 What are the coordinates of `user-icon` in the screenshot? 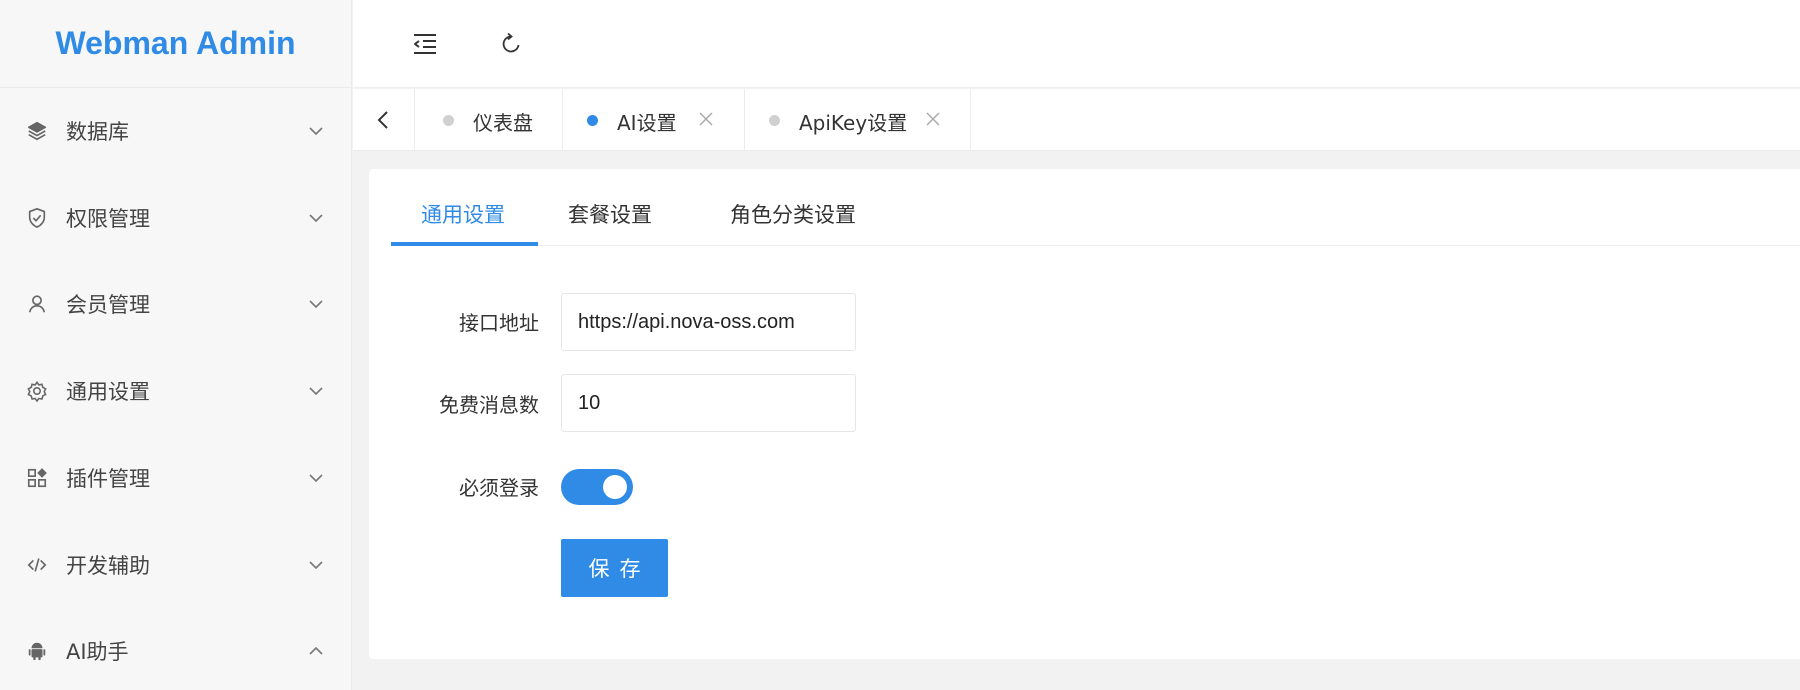 It's located at (37, 304).